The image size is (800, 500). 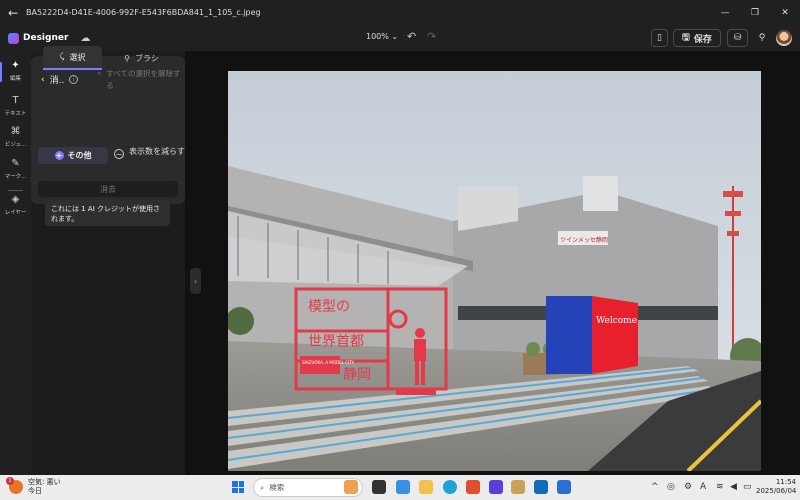 What do you see at coordinates (79, 155) in the screenshot?
I see `other-chip-label: その他` at bounding box center [79, 155].